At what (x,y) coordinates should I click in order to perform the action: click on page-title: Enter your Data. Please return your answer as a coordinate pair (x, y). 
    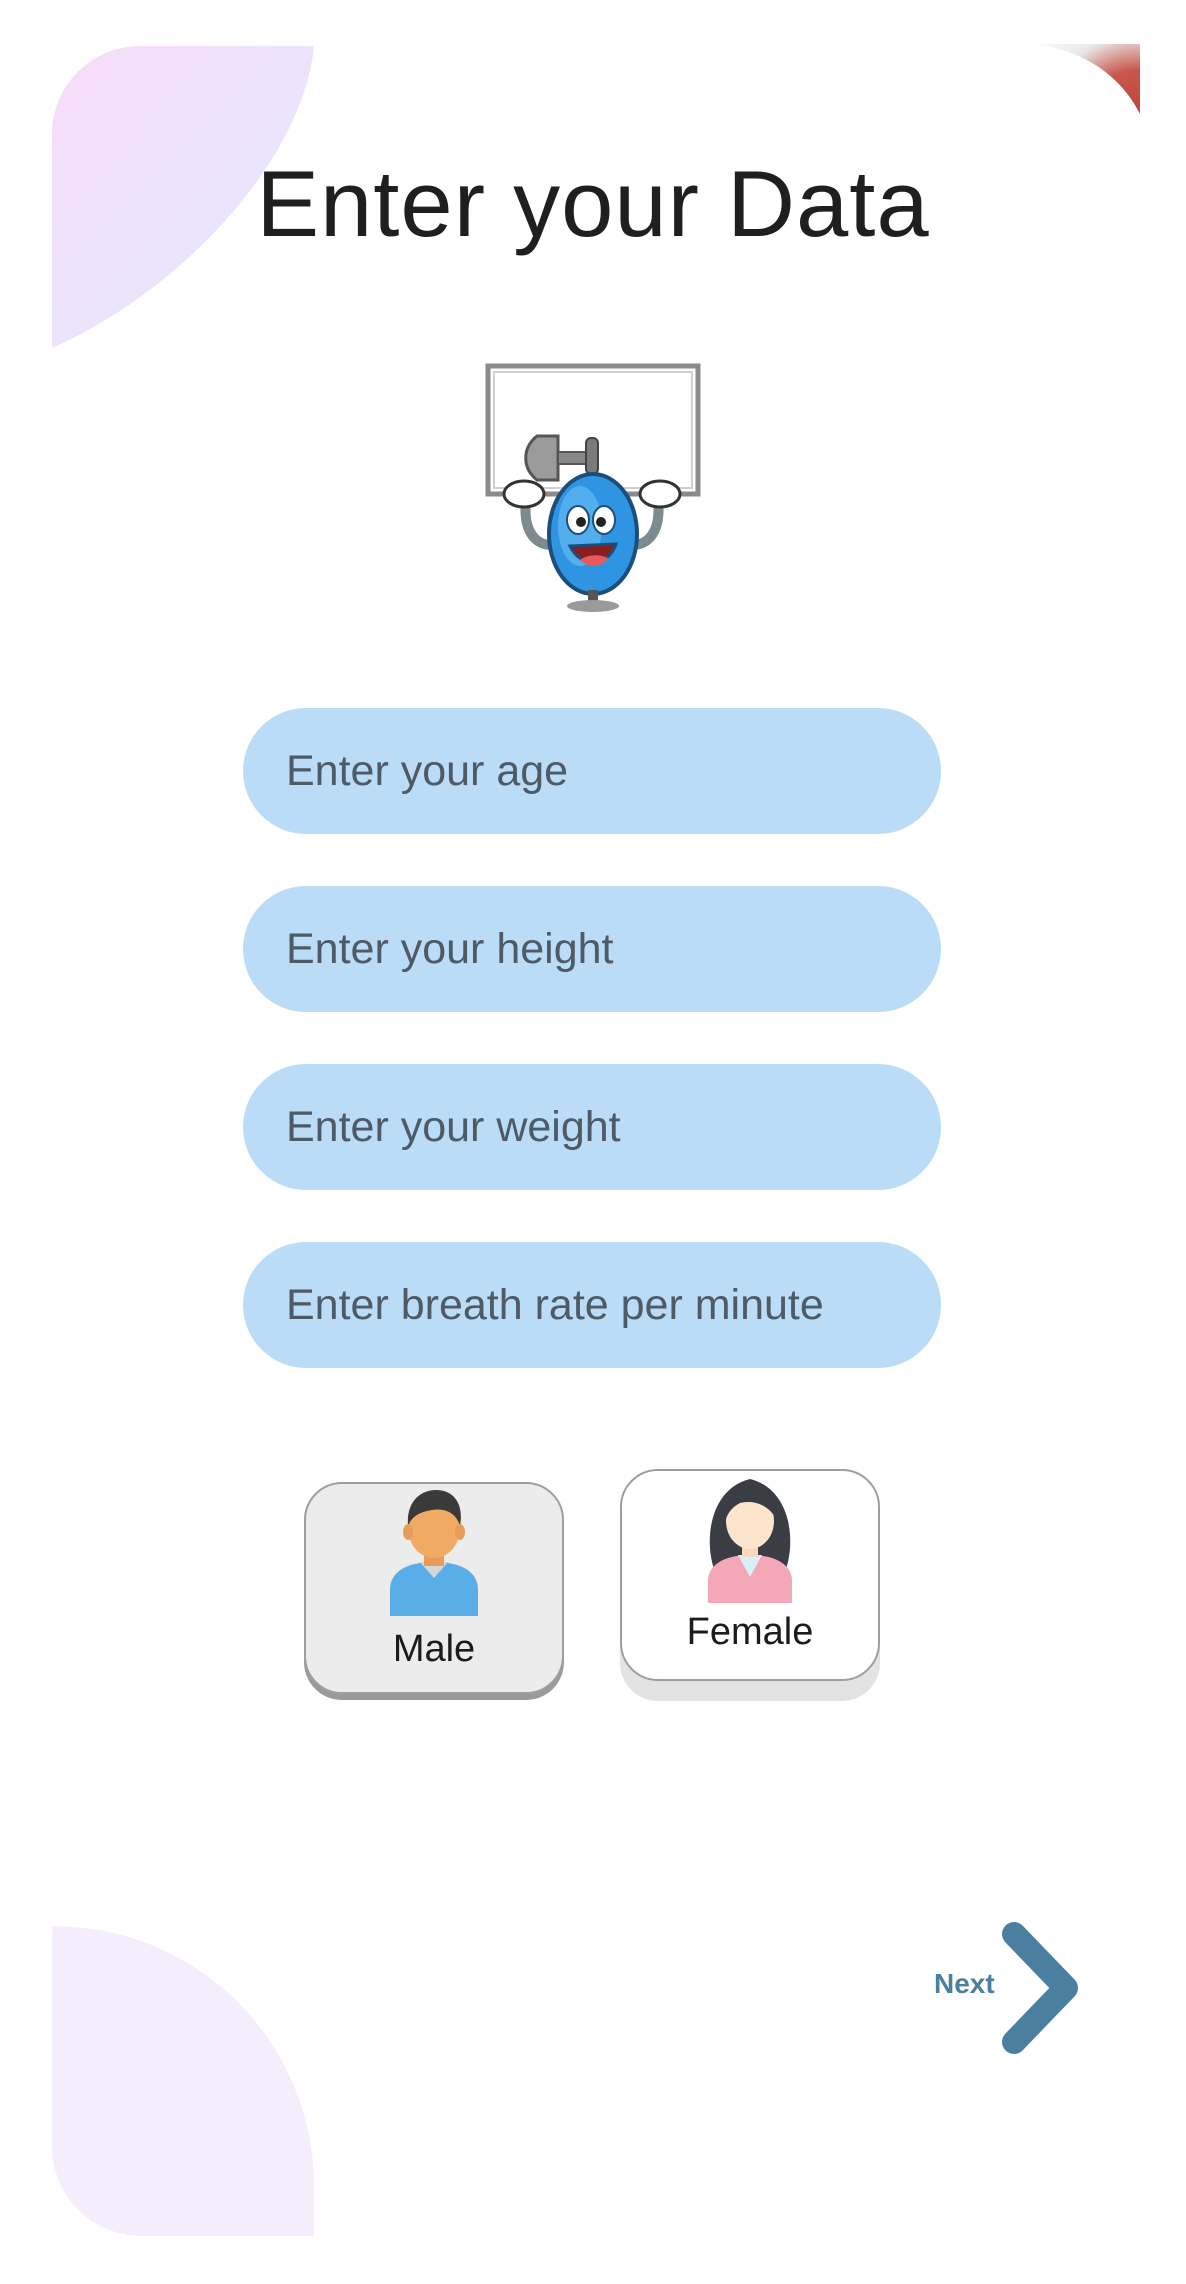
    Looking at the image, I should click on (593, 203).